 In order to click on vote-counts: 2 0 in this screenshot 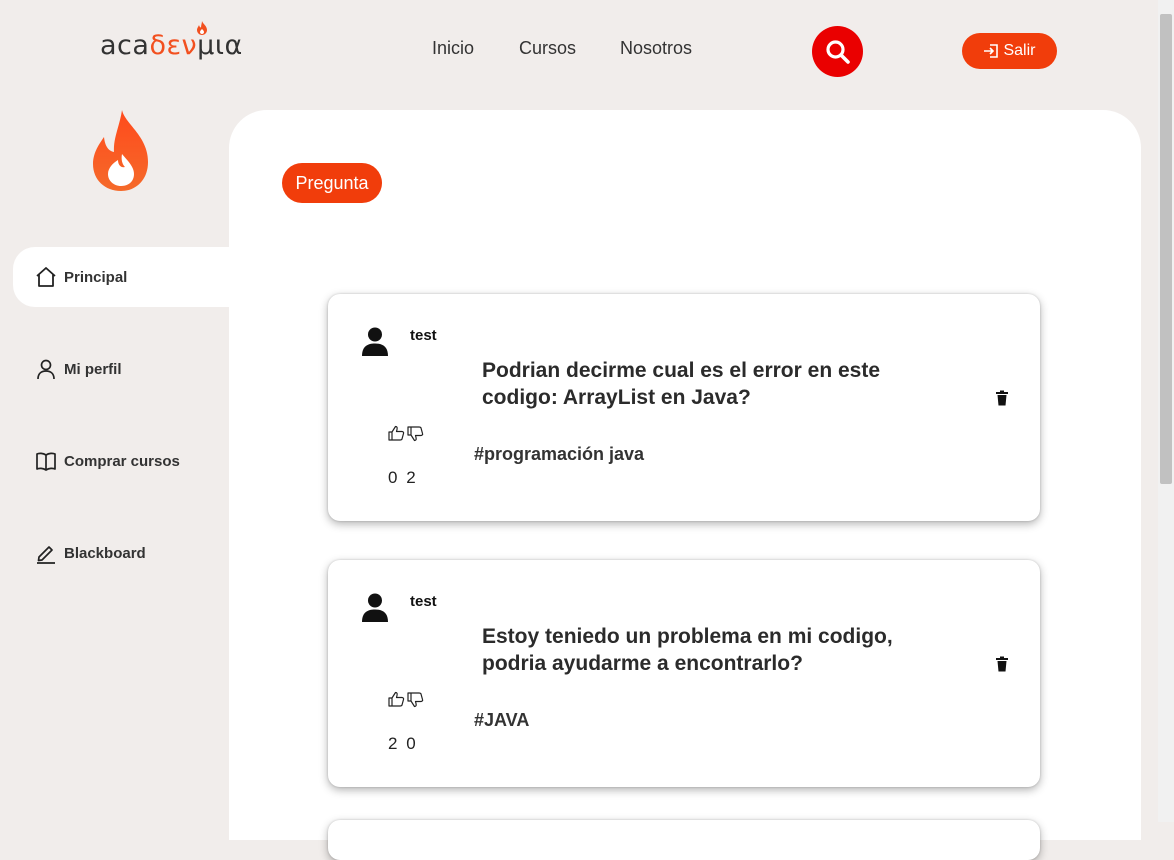, I will do `click(402, 744)`.